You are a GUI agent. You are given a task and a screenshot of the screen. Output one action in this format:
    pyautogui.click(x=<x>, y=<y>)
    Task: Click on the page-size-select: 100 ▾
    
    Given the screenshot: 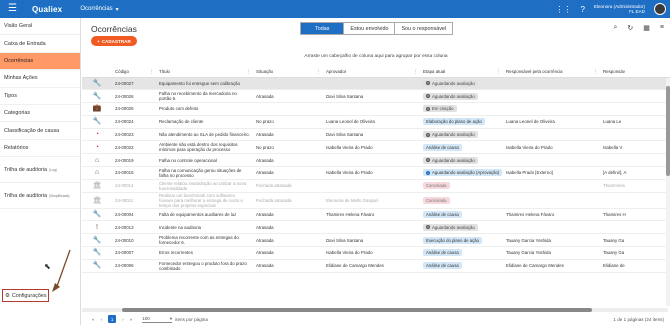 What is the action you would take?
    pyautogui.click(x=157, y=319)
    